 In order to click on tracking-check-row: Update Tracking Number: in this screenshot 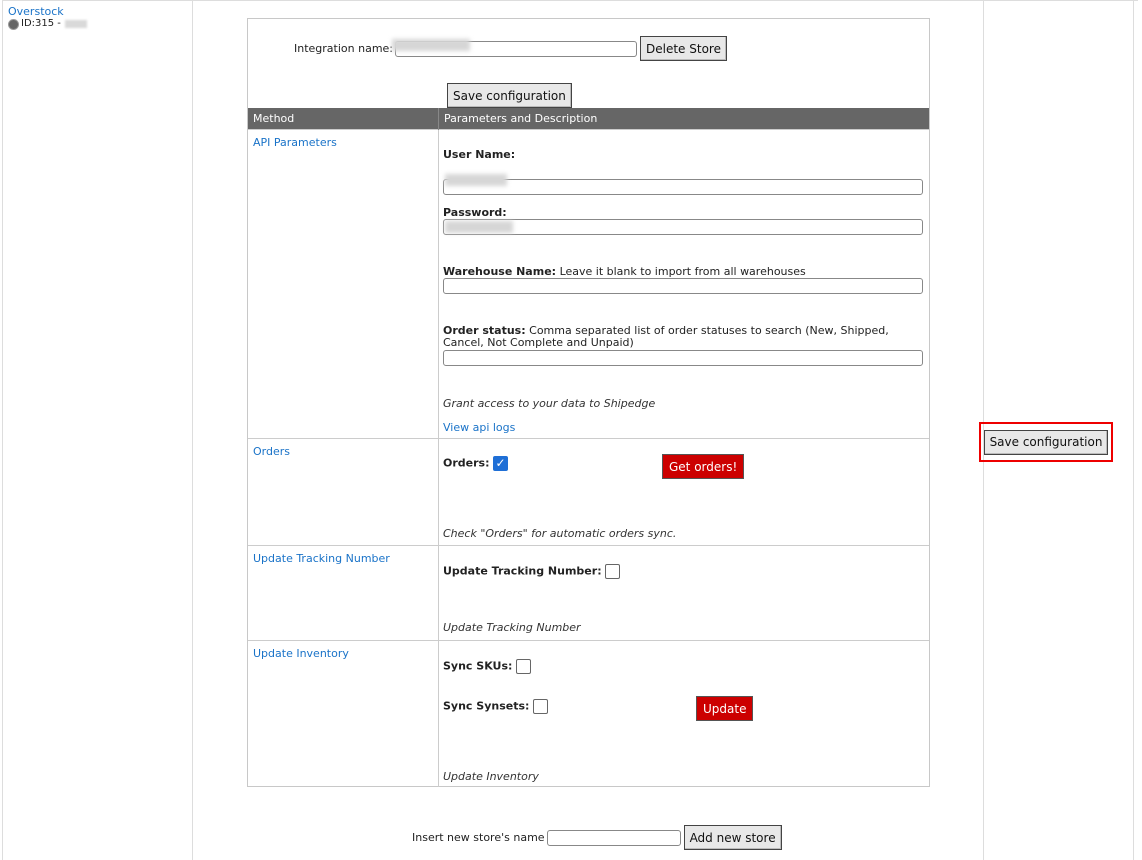, I will do `click(532, 571)`.